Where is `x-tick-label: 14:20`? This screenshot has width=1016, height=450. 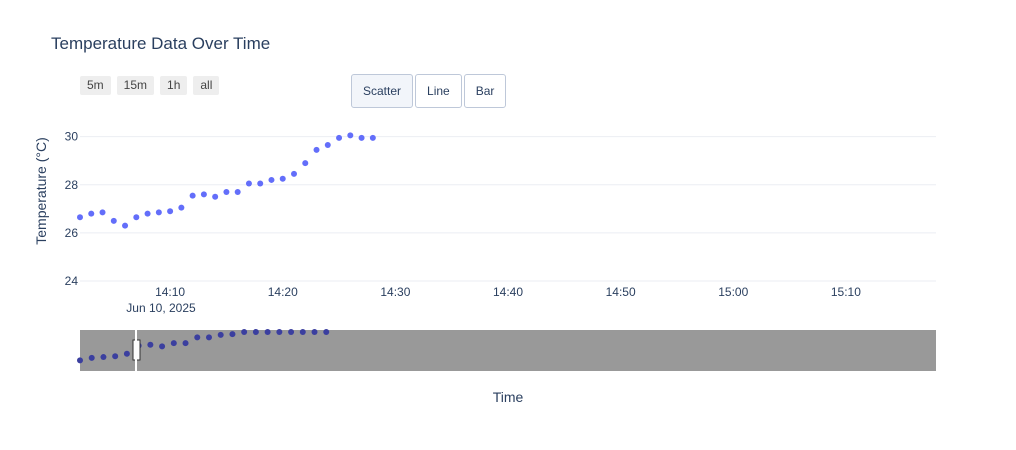 x-tick-label: 14:20 is located at coordinates (283, 292).